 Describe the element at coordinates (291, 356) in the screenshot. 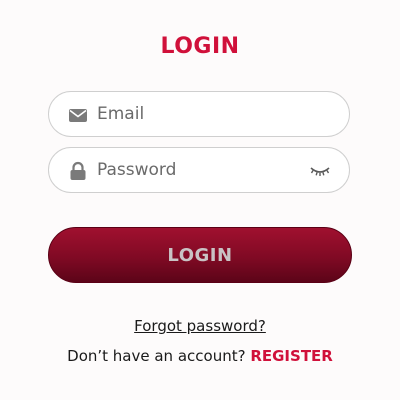

I see `register-link: REGISTER` at that location.